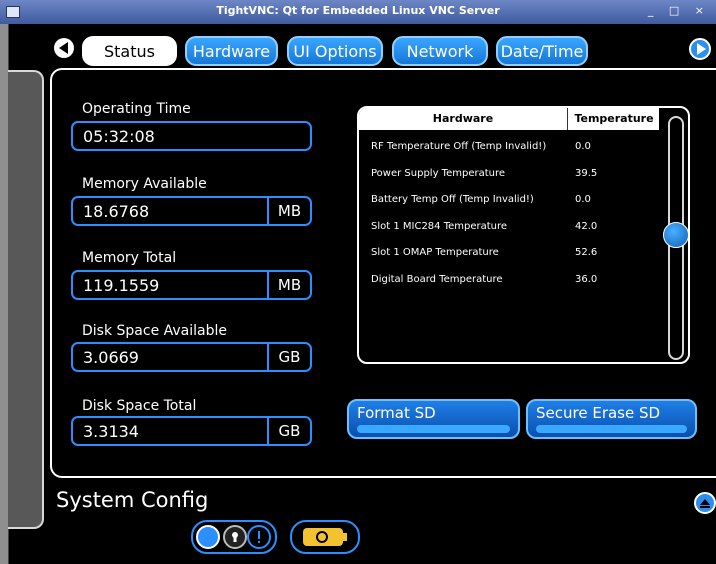  What do you see at coordinates (288, 211) in the screenshot?
I see `memory-available-unit: MB` at bounding box center [288, 211].